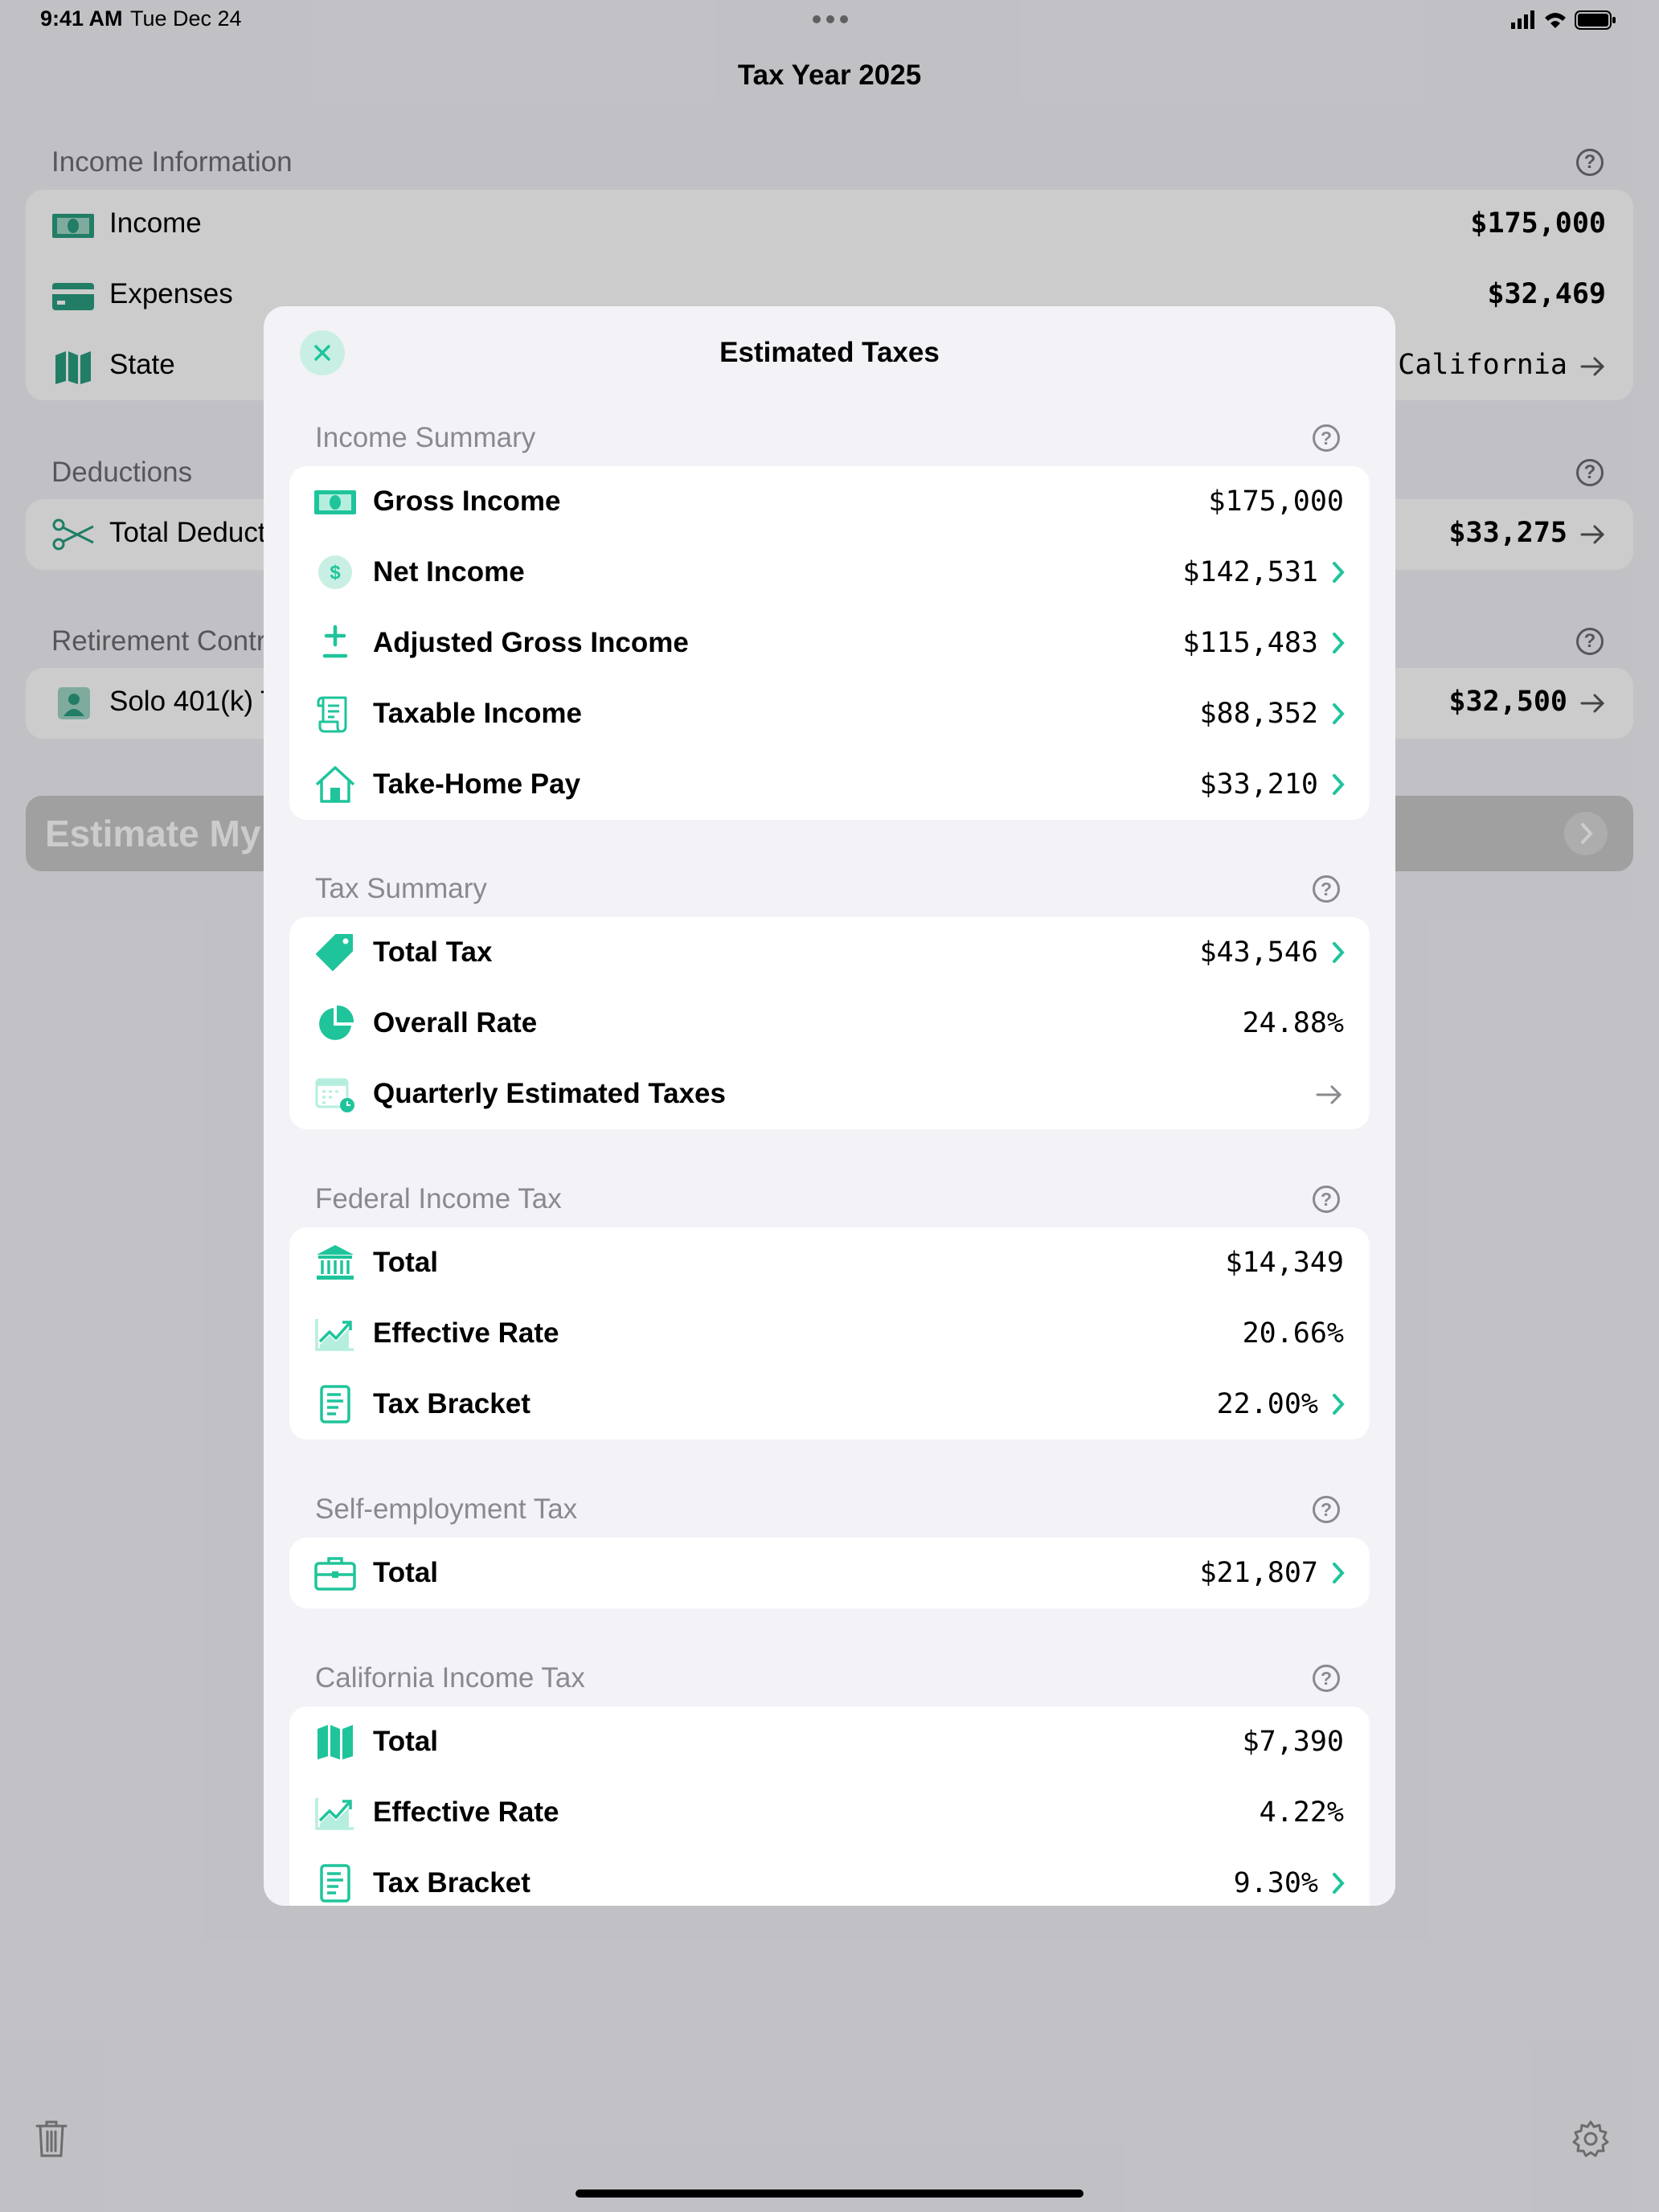  I want to click on federal-effective-rate-row: Effective Rate 20.66%, so click(829, 1333).